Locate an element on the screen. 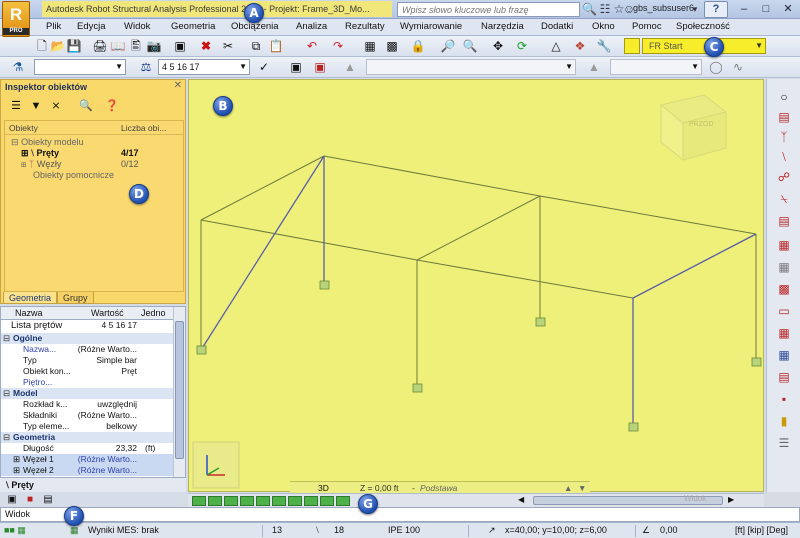 The image size is (800, 538). screenshot-icon: ▣ is located at coordinates (180, 46).